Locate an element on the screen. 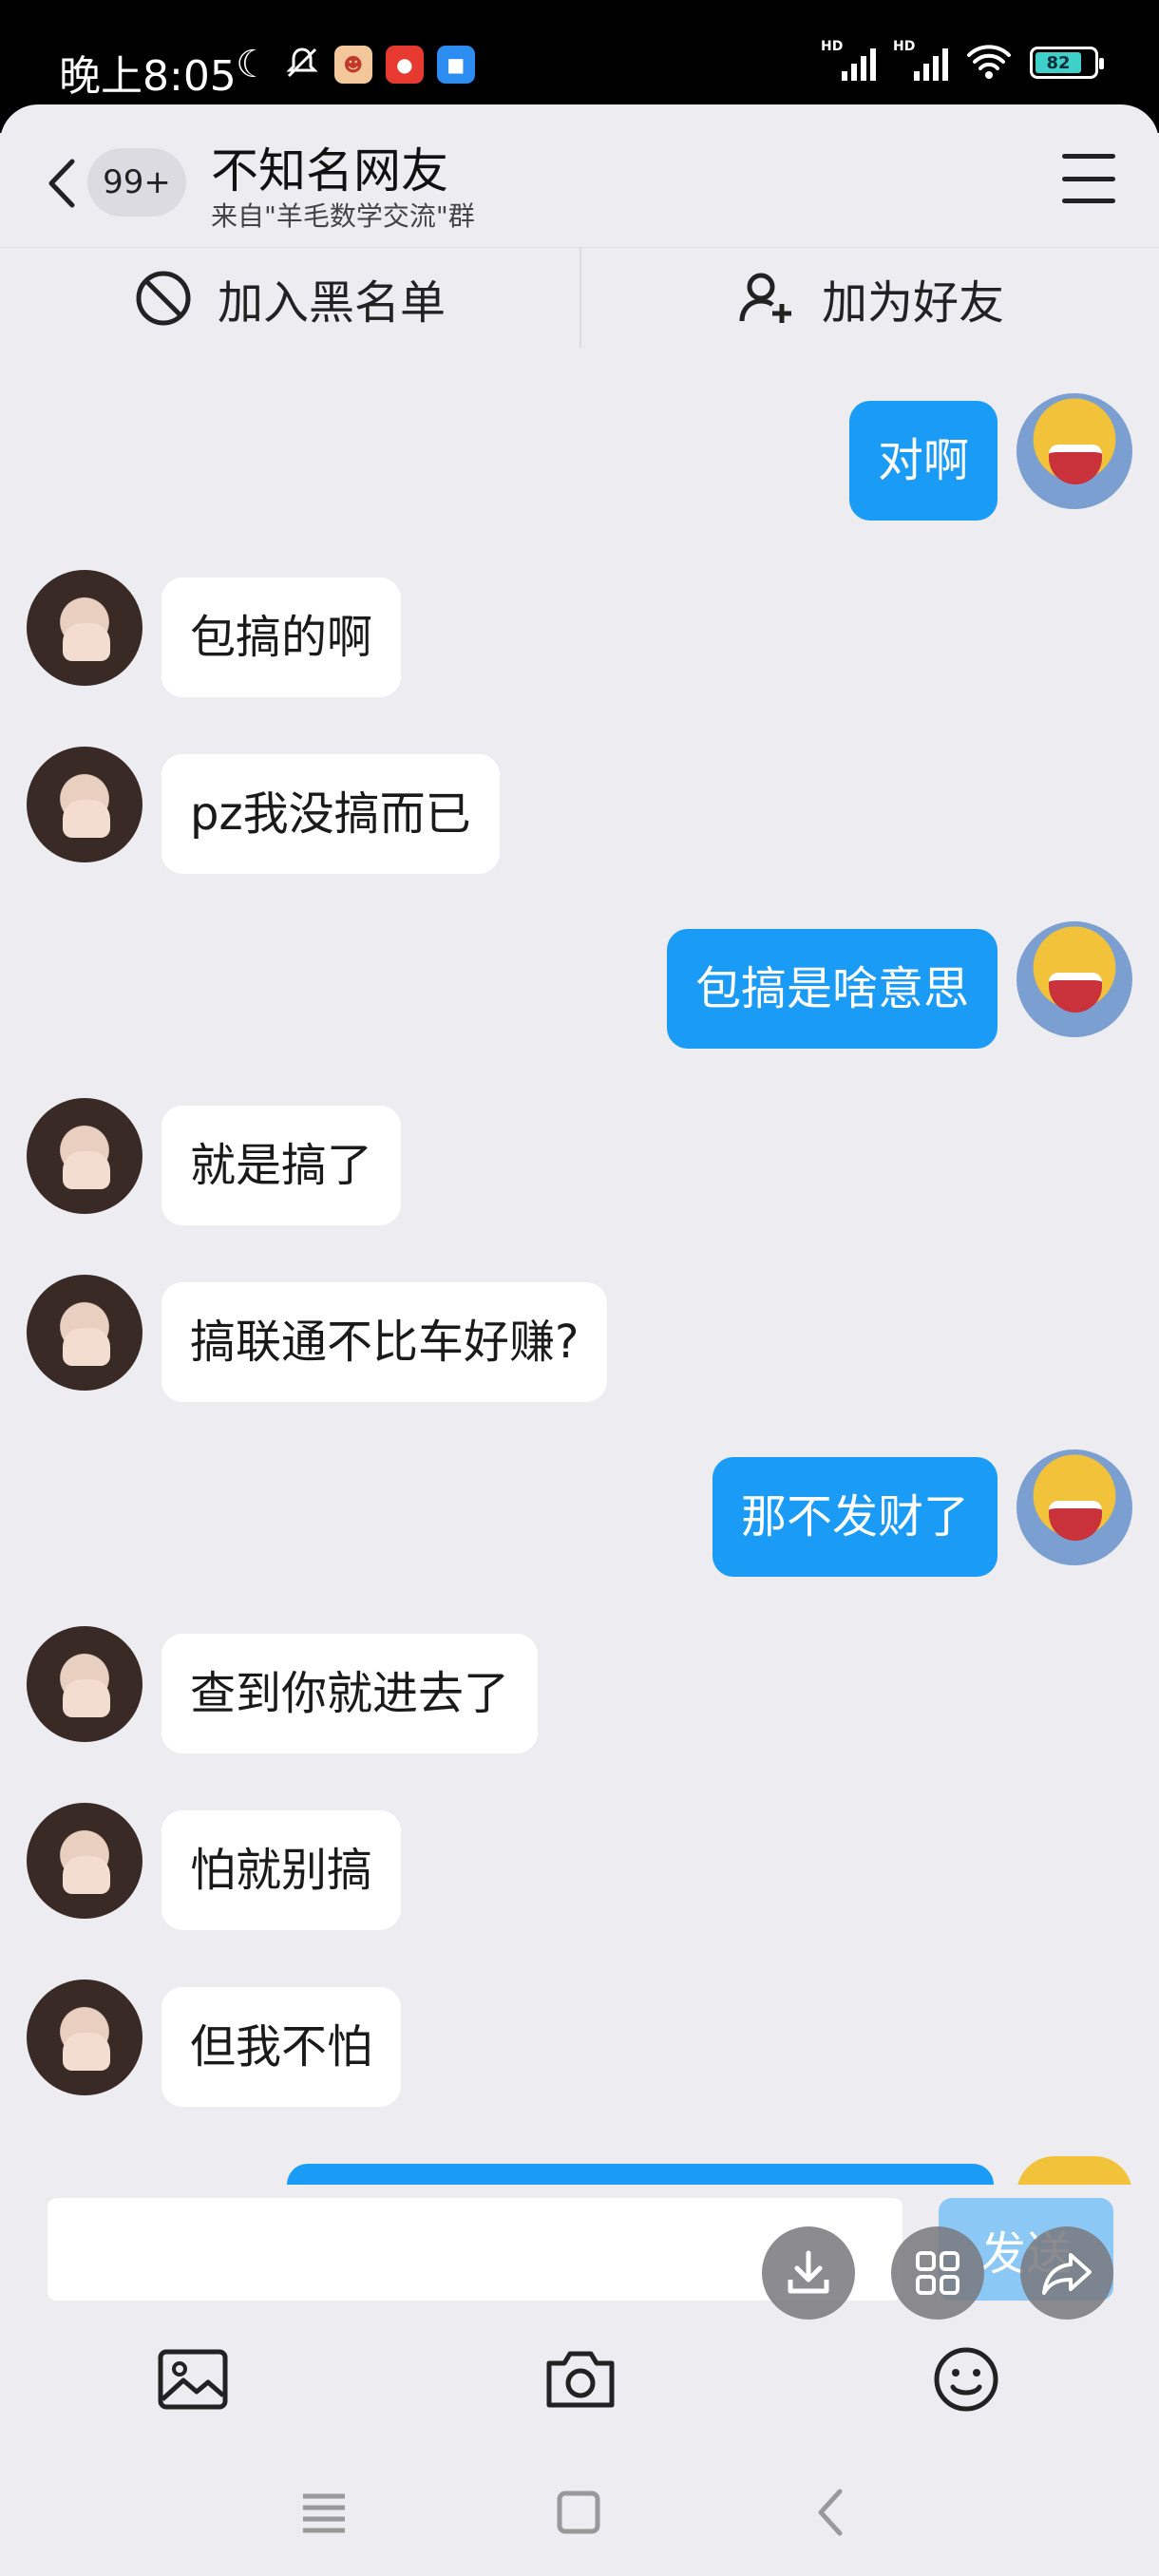 The image size is (1159, 2576). status-icons-right: HD HD 82 is located at coordinates (962, 61).